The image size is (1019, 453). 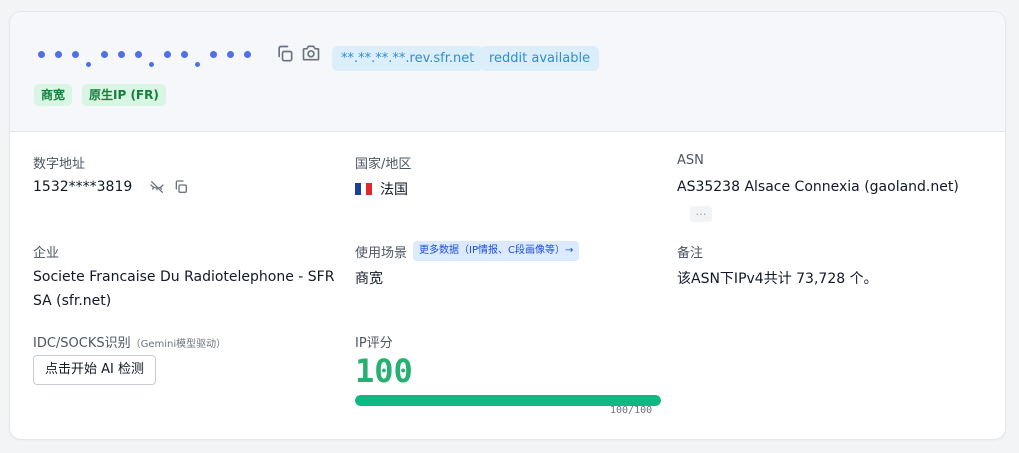 I want to click on ip-row, so click(x=150, y=58).